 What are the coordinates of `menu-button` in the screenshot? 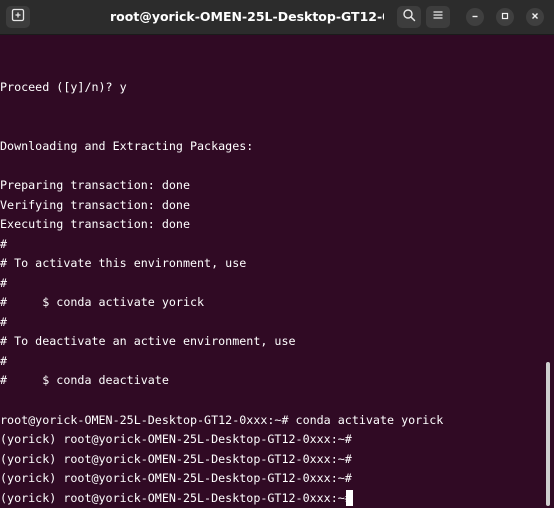 It's located at (438, 17).